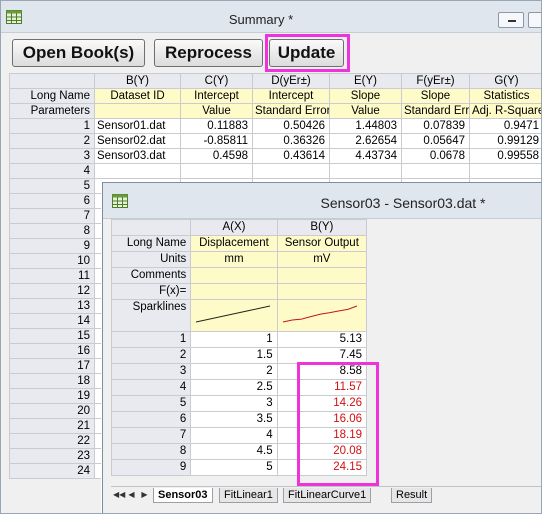 The height and width of the screenshot is (514, 542). Describe the element at coordinates (505, 111) in the screenshot. I see `parameters-cell: Adj. R-Square` at that location.